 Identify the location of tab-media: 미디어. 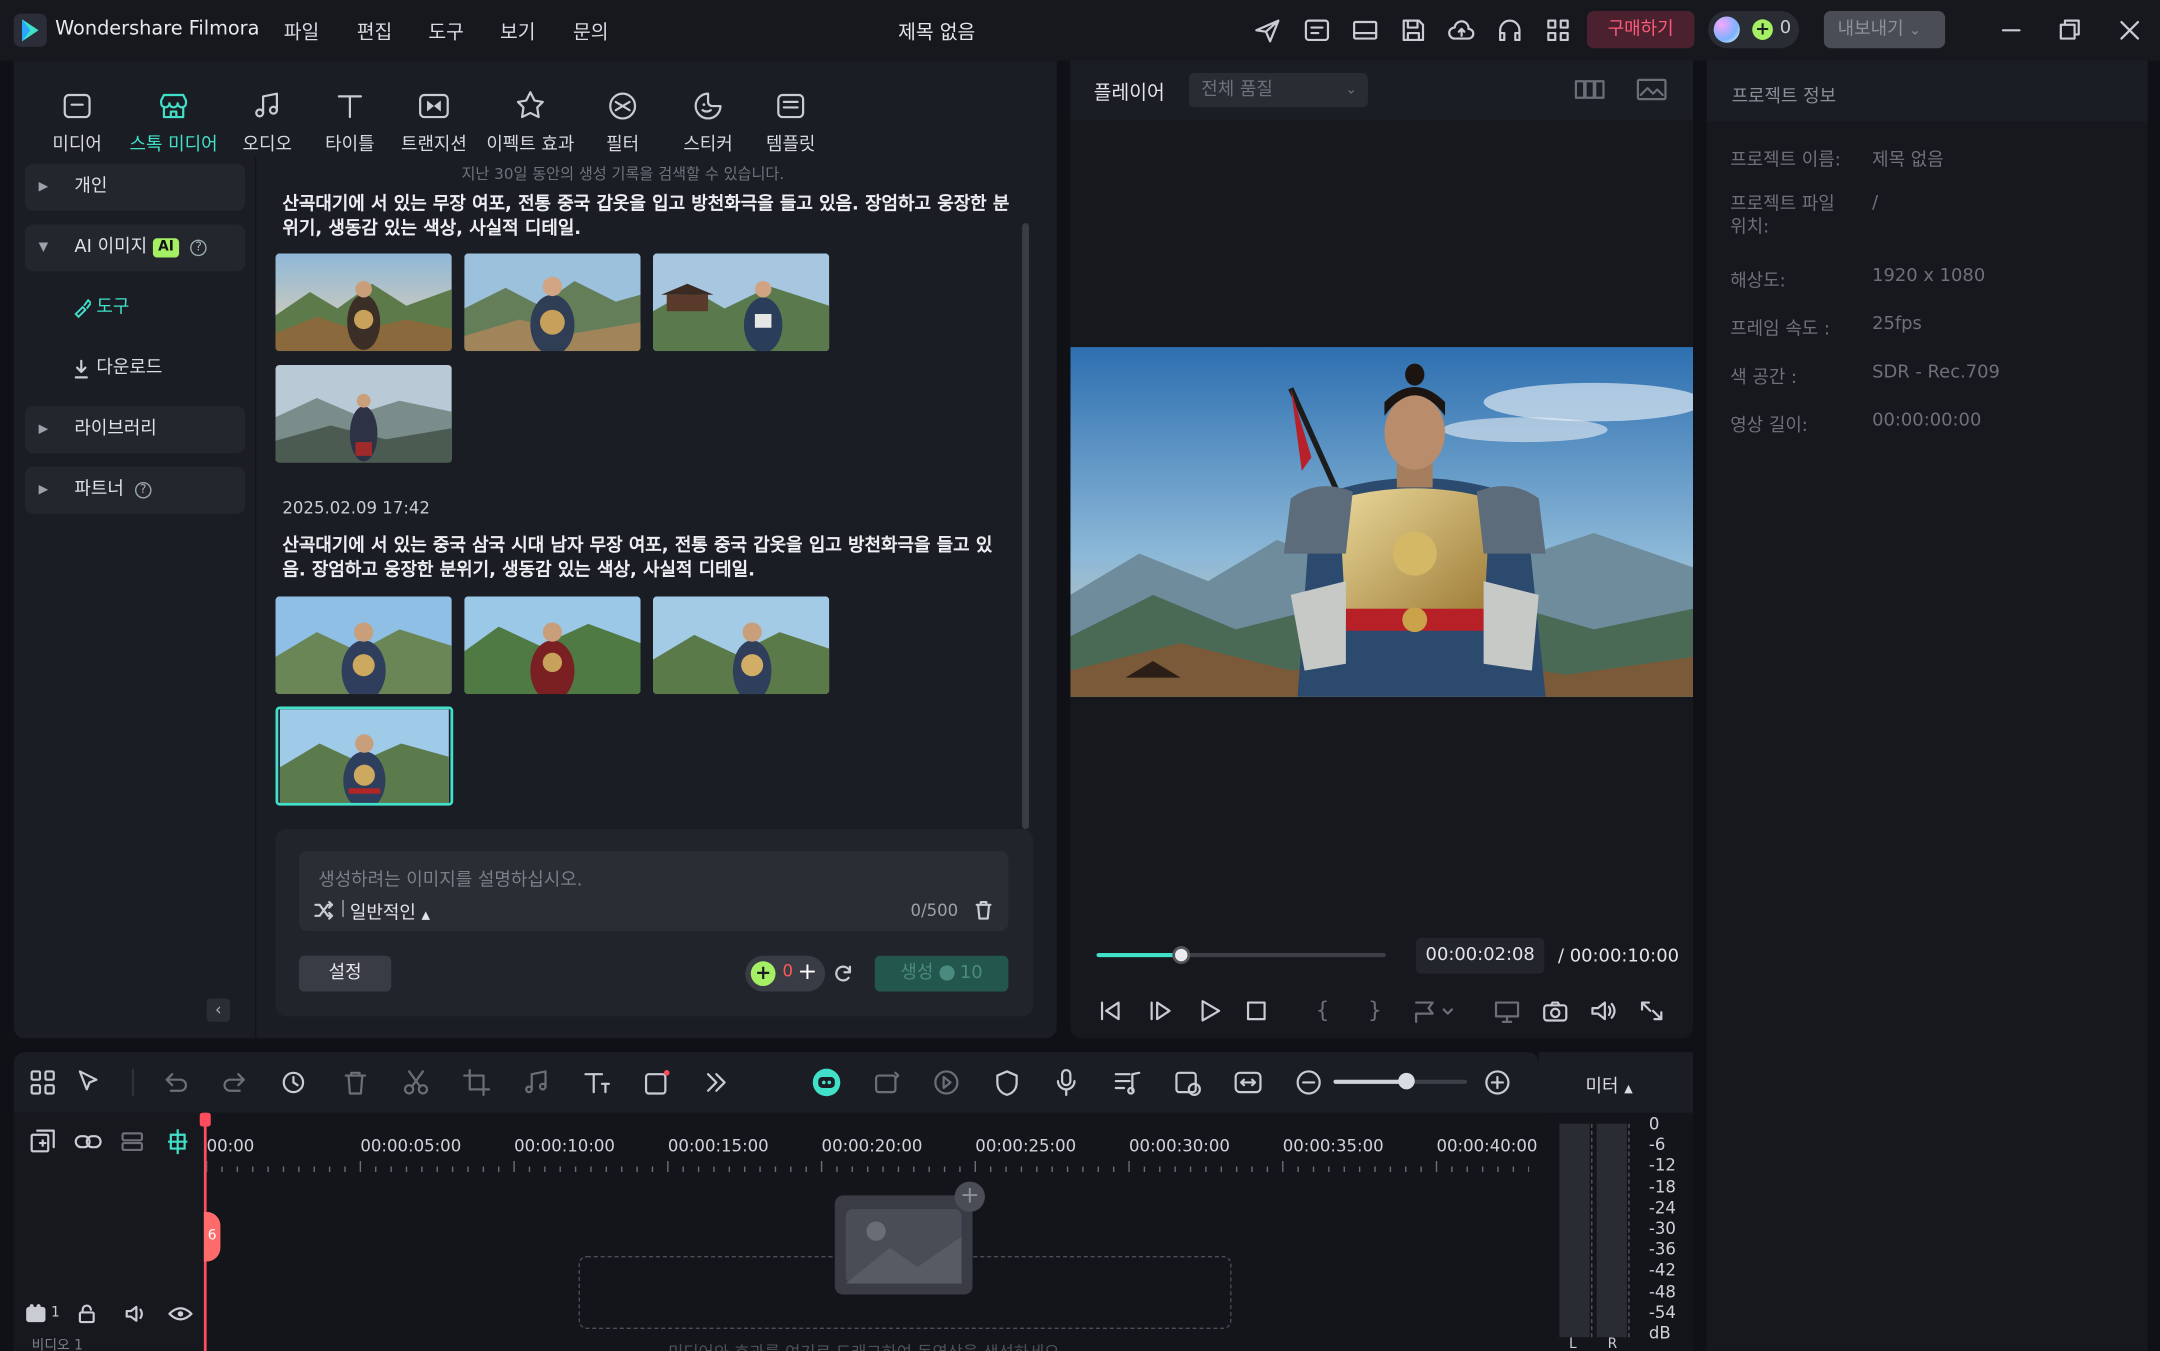
(77, 122).